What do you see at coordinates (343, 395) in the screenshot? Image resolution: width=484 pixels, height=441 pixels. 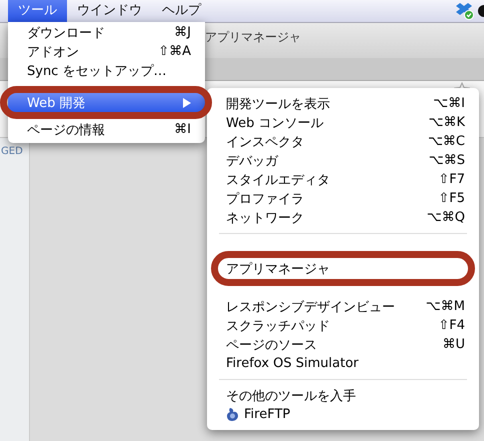 I see `menu-item: その他のツールを入手` at bounding box center [343, 395].